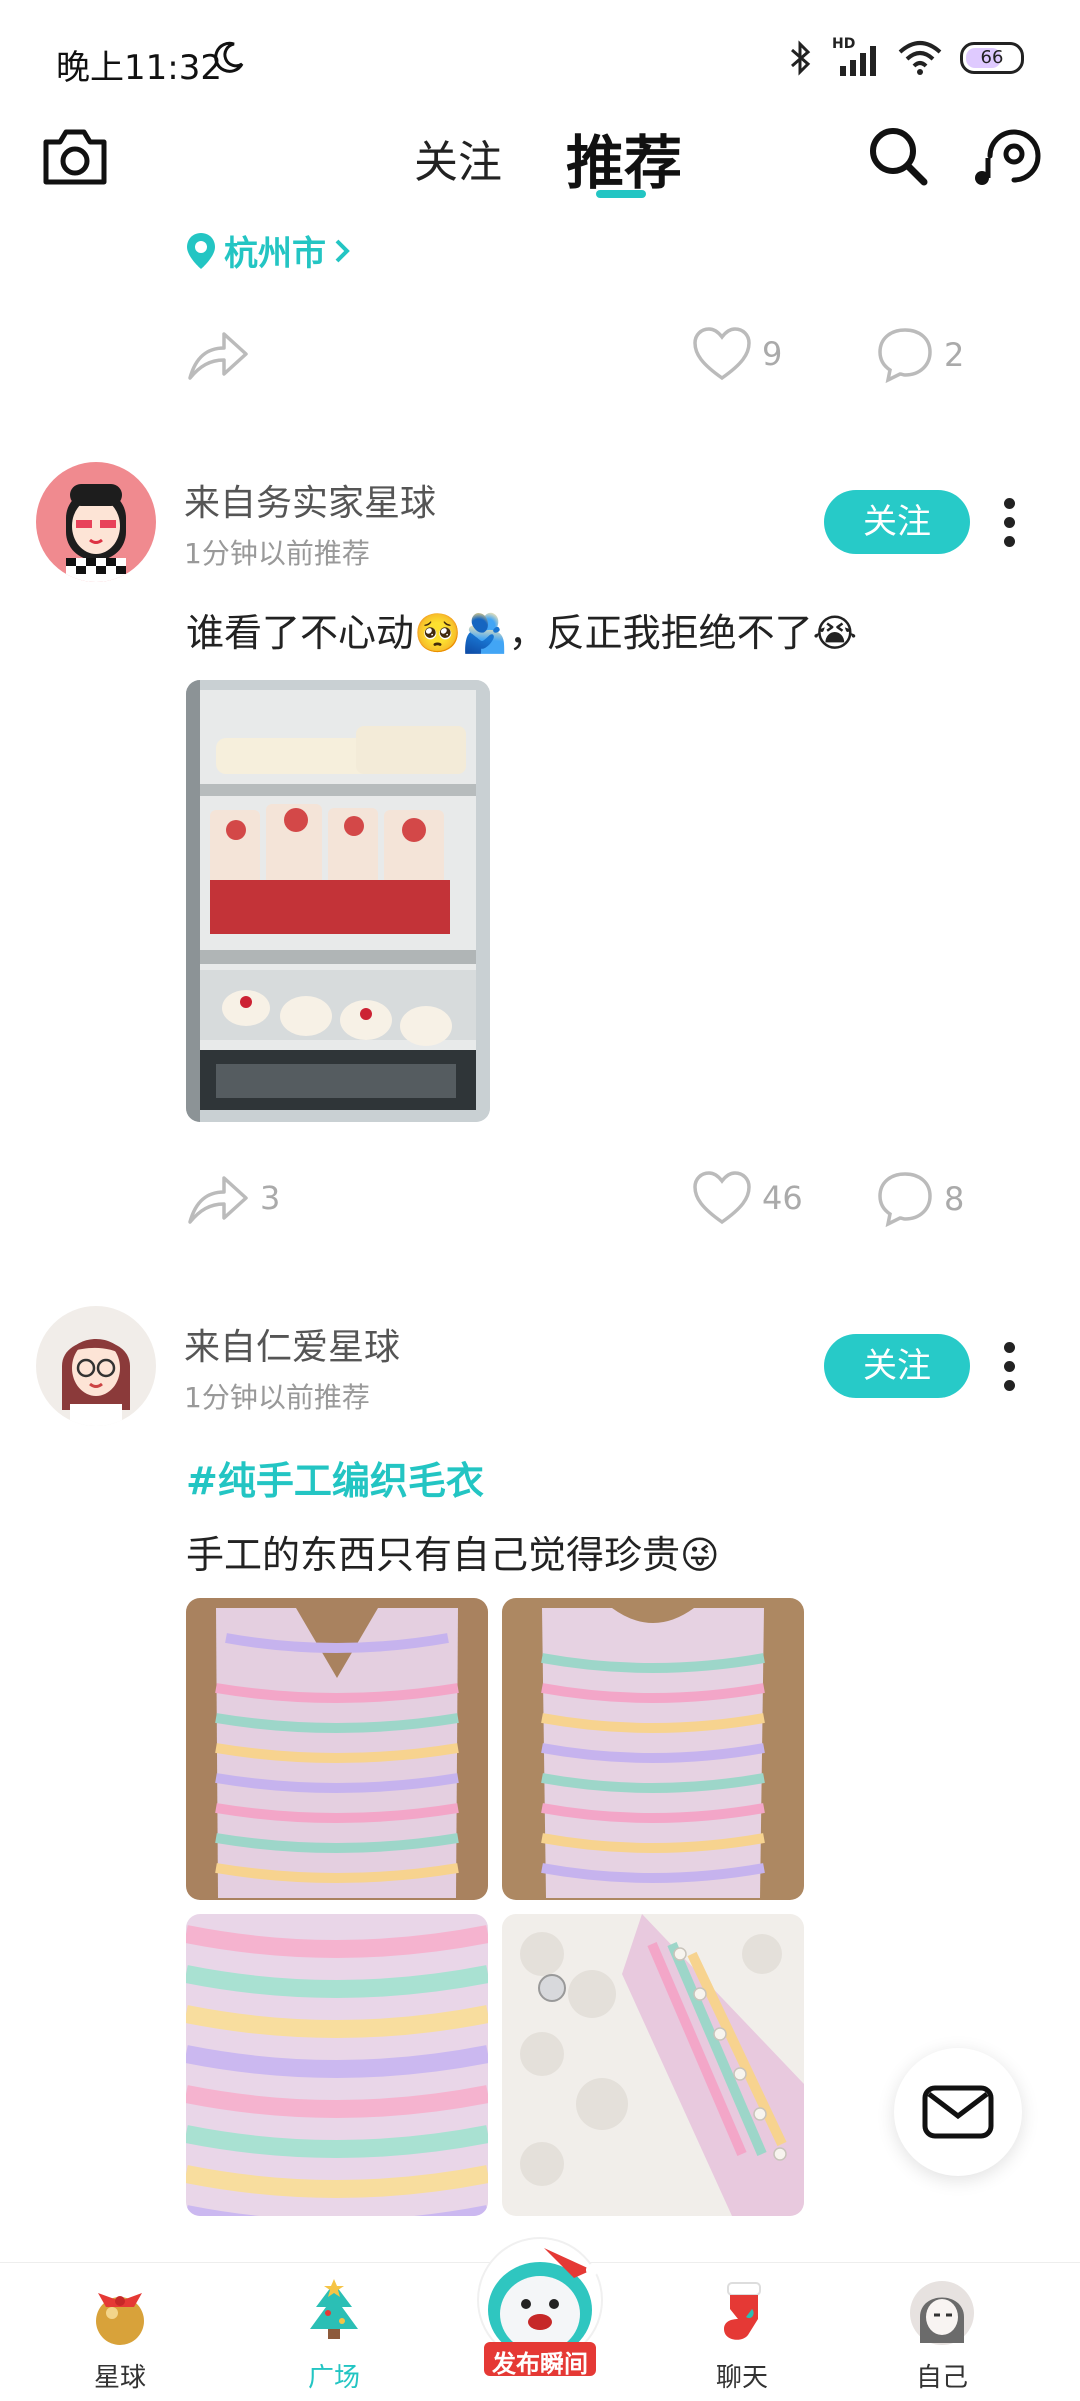 Image resolution: width=1080 pixels, height=2401 pixels. Describe the element at coordinates (335, 1477) in the screenshot. I see `hashtag: #纯手工编织毛衣` at that location.